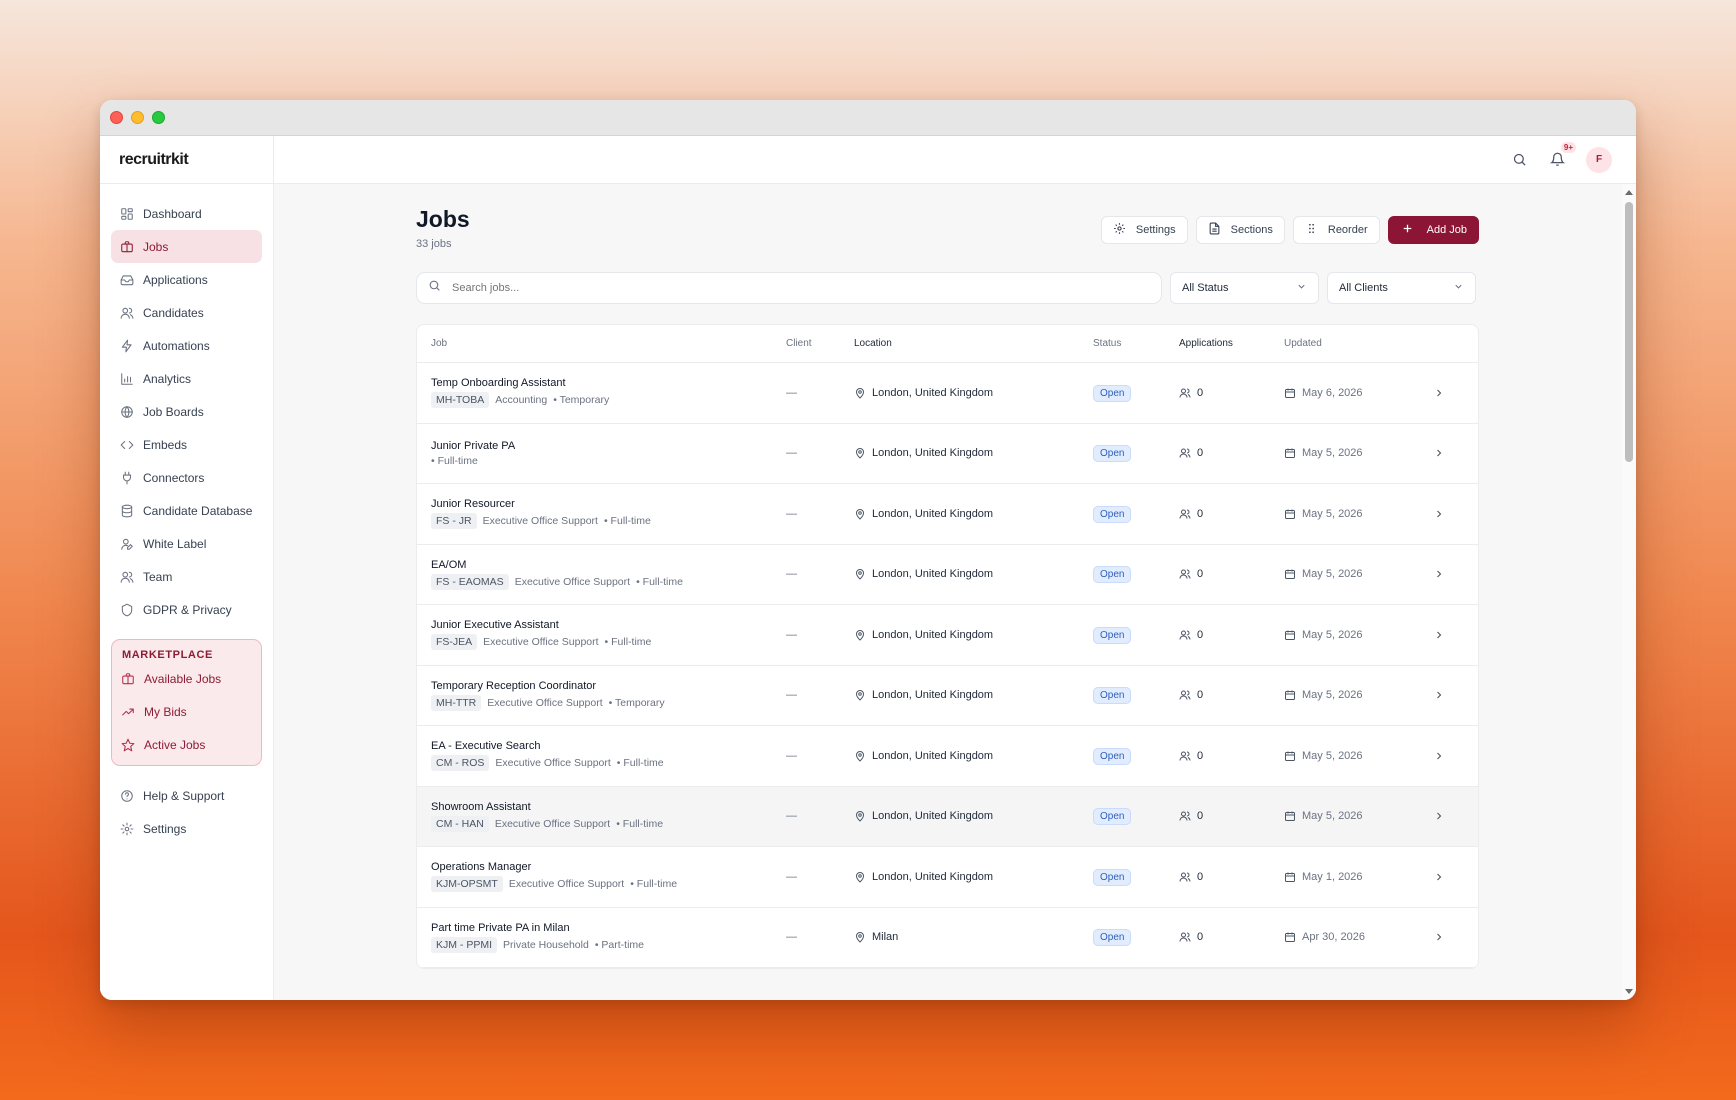  I want to click on sidebar-item-my-bids: My Bids, so click(186, 711).